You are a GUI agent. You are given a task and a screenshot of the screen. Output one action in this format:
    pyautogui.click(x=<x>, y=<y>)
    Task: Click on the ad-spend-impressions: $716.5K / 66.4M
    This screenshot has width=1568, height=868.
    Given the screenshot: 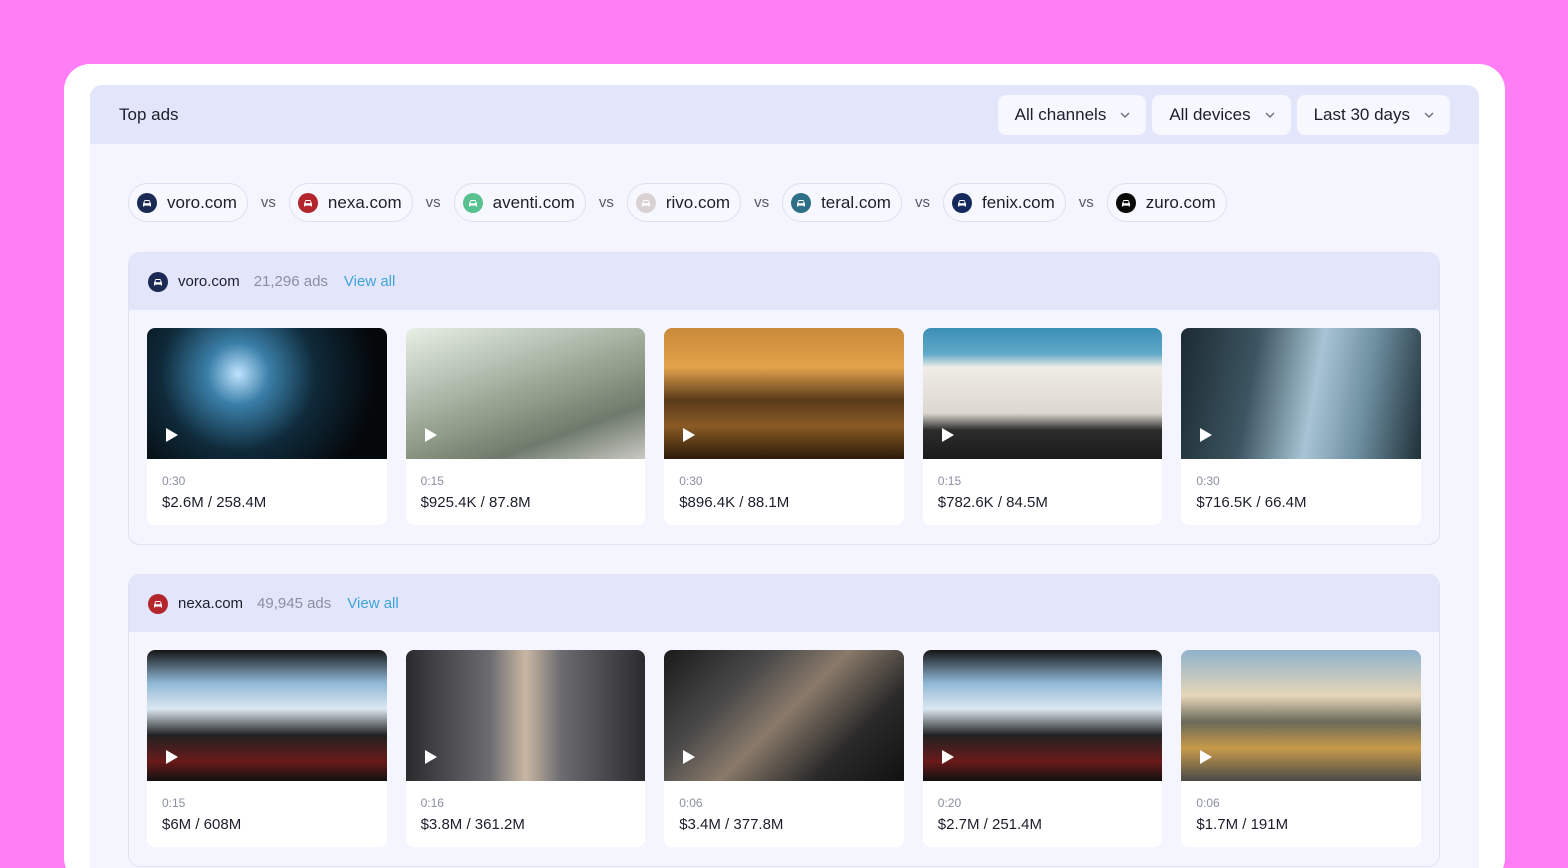 What is the action you would take?
    pyautogui.click(x=1251, y=502)
    